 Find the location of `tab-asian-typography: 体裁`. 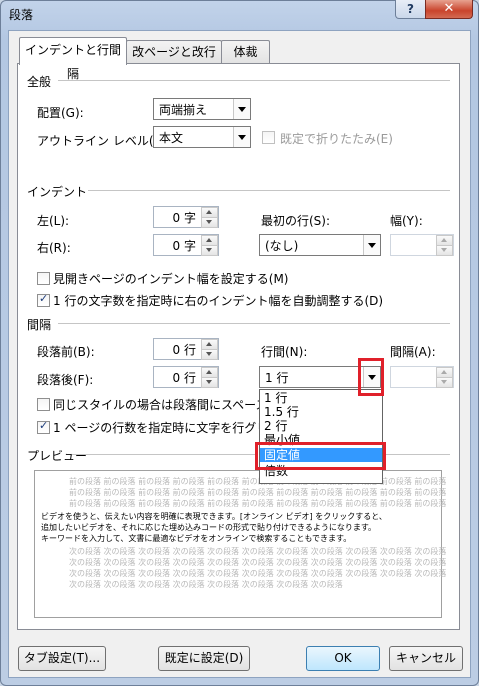

tab-asian-typography: 体裁 is located at coordinates (245, 51).